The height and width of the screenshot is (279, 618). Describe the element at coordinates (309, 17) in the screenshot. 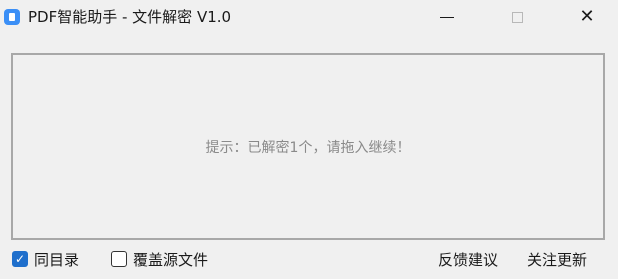

I see `title-bar: PDF智能助手 - 文件解密 V1.0 ✕` at that location.